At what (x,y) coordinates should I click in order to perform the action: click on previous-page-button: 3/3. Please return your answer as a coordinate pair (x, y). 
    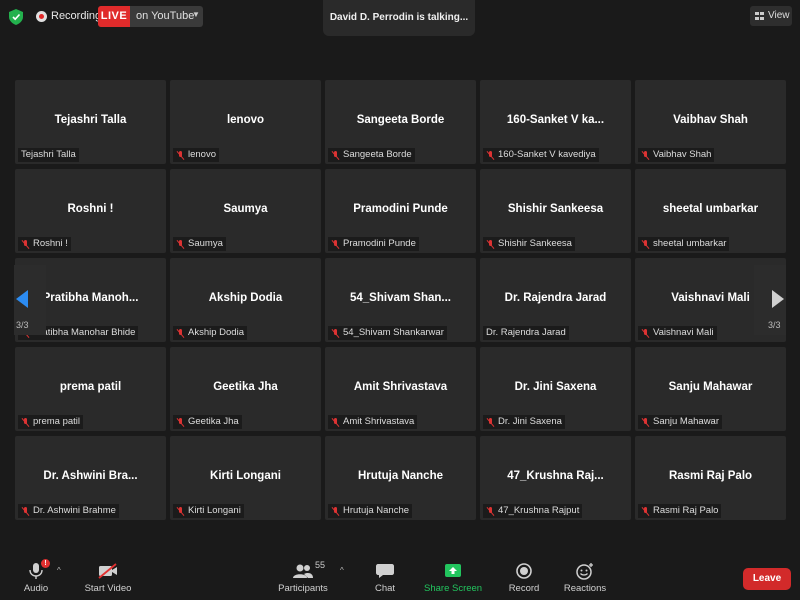
    Looking at the image, I should click on (30, 300).